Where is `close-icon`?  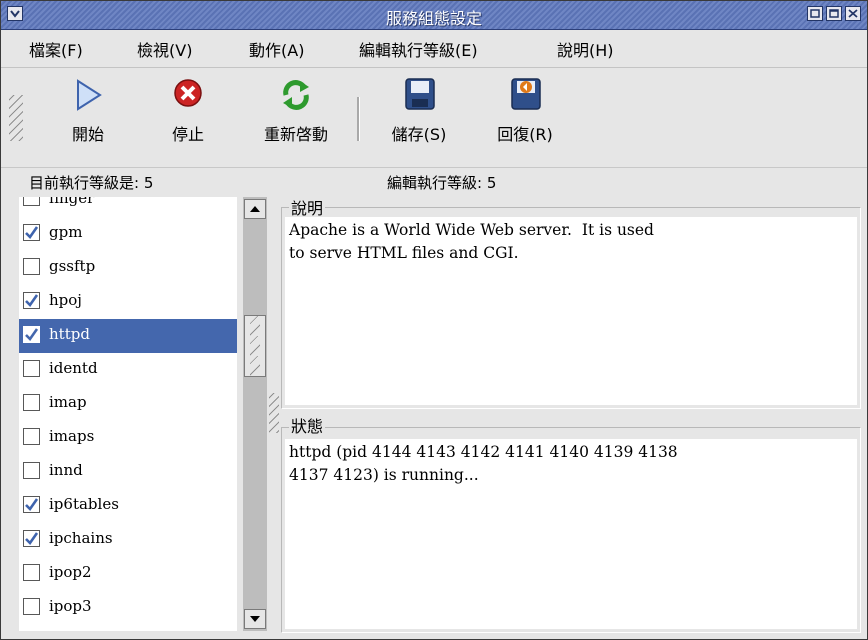 close-icon is located at coordinates (853, 13).